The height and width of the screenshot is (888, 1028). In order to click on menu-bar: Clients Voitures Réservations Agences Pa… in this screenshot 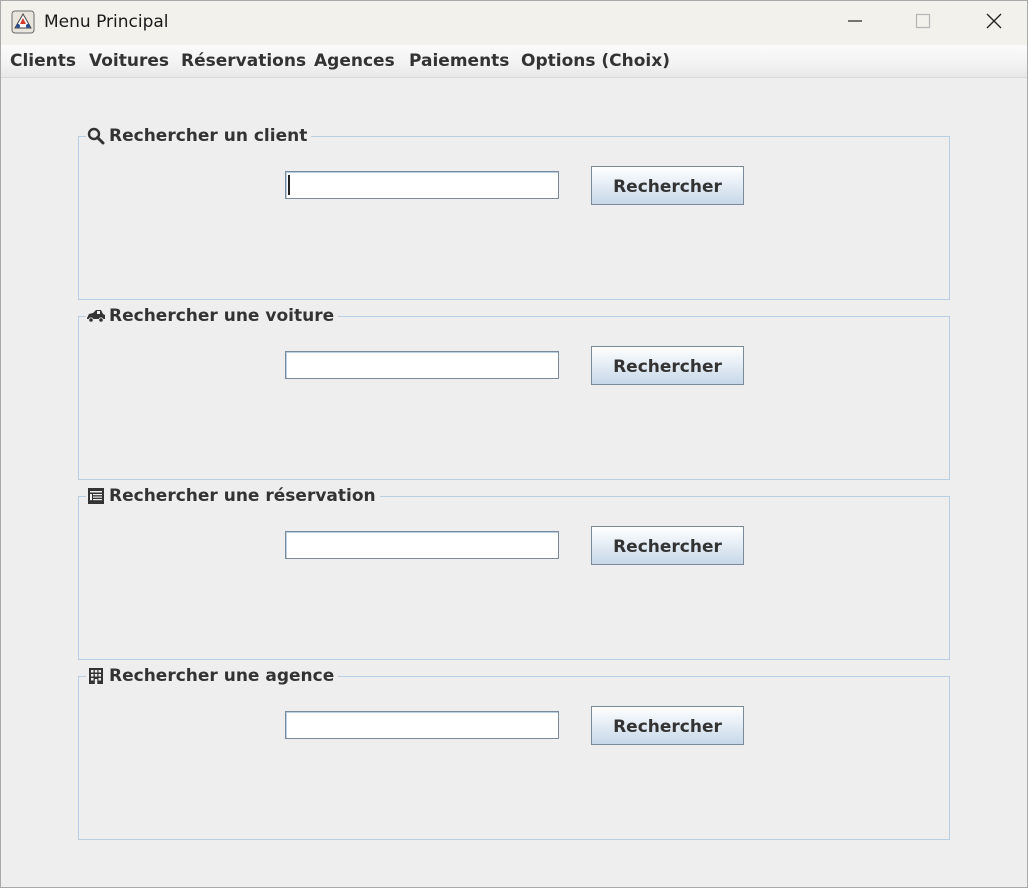, I will do `click(514, 61)`.